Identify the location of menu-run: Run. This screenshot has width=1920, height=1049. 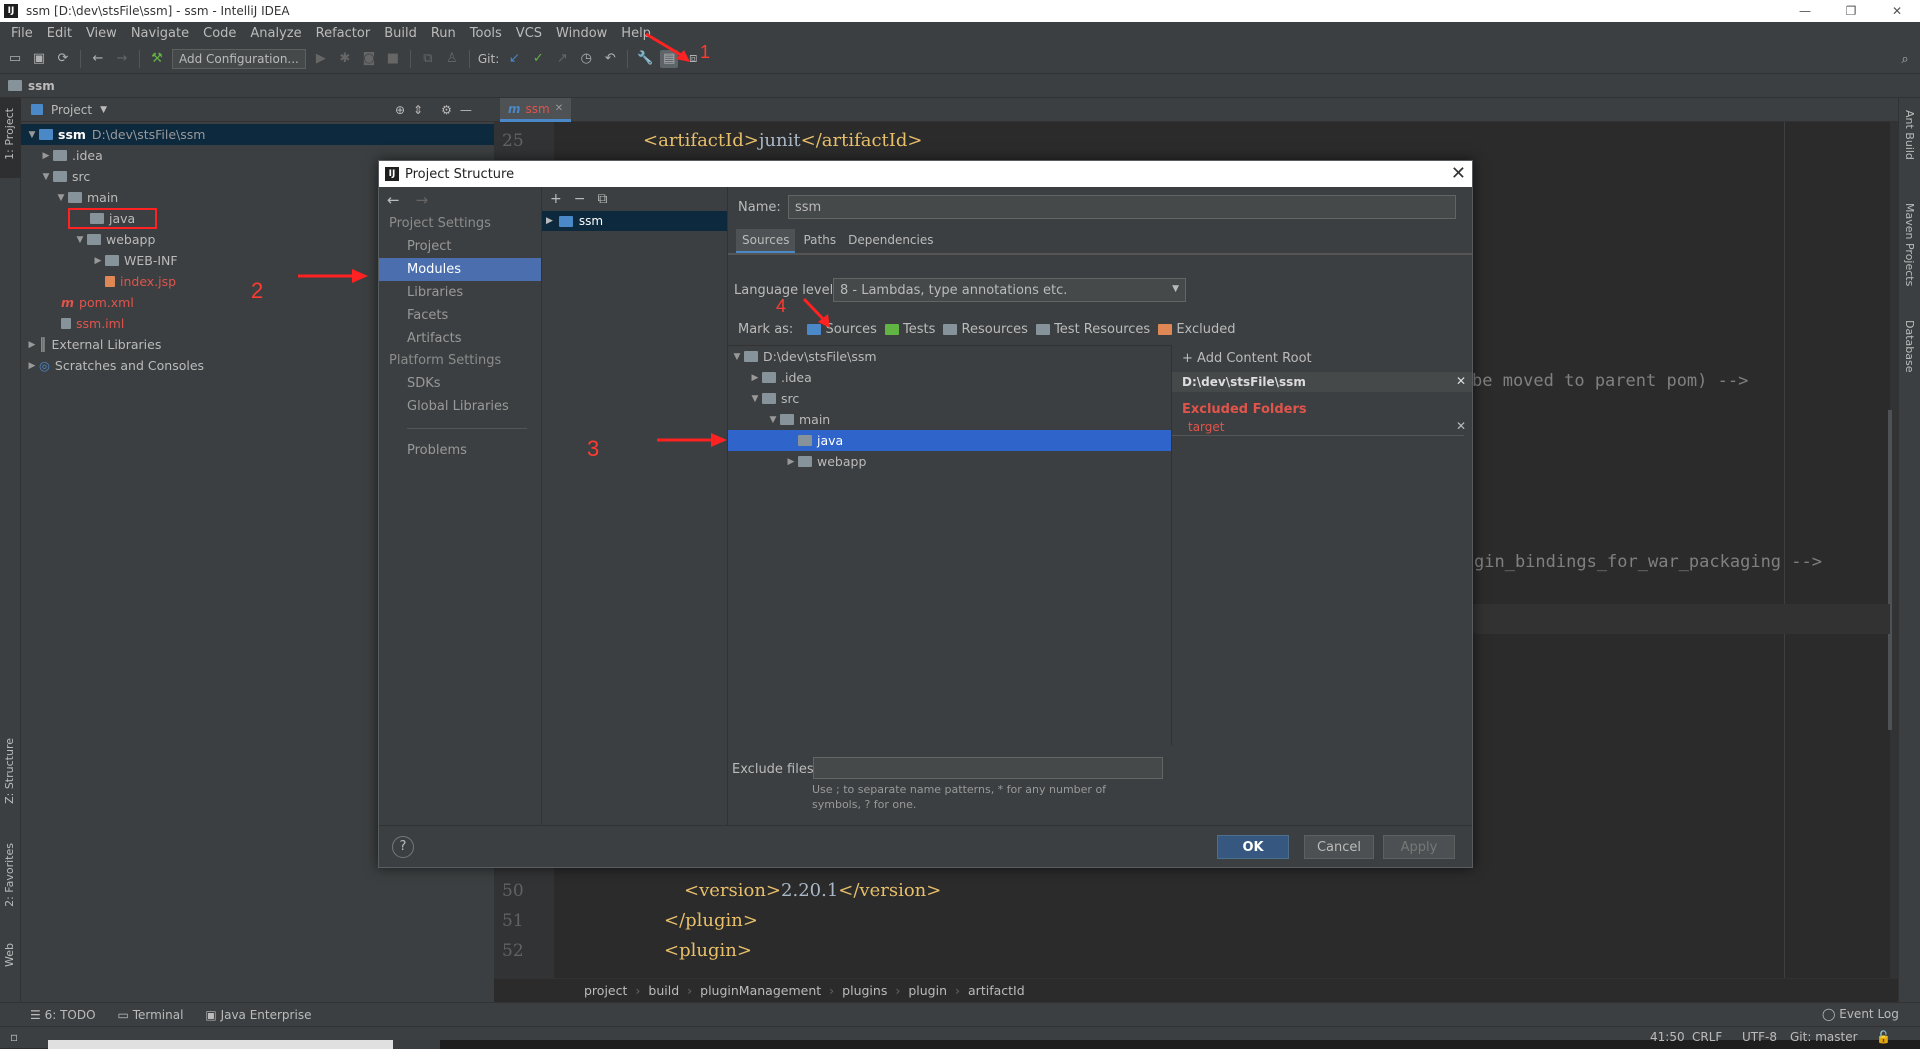
(443, 33).